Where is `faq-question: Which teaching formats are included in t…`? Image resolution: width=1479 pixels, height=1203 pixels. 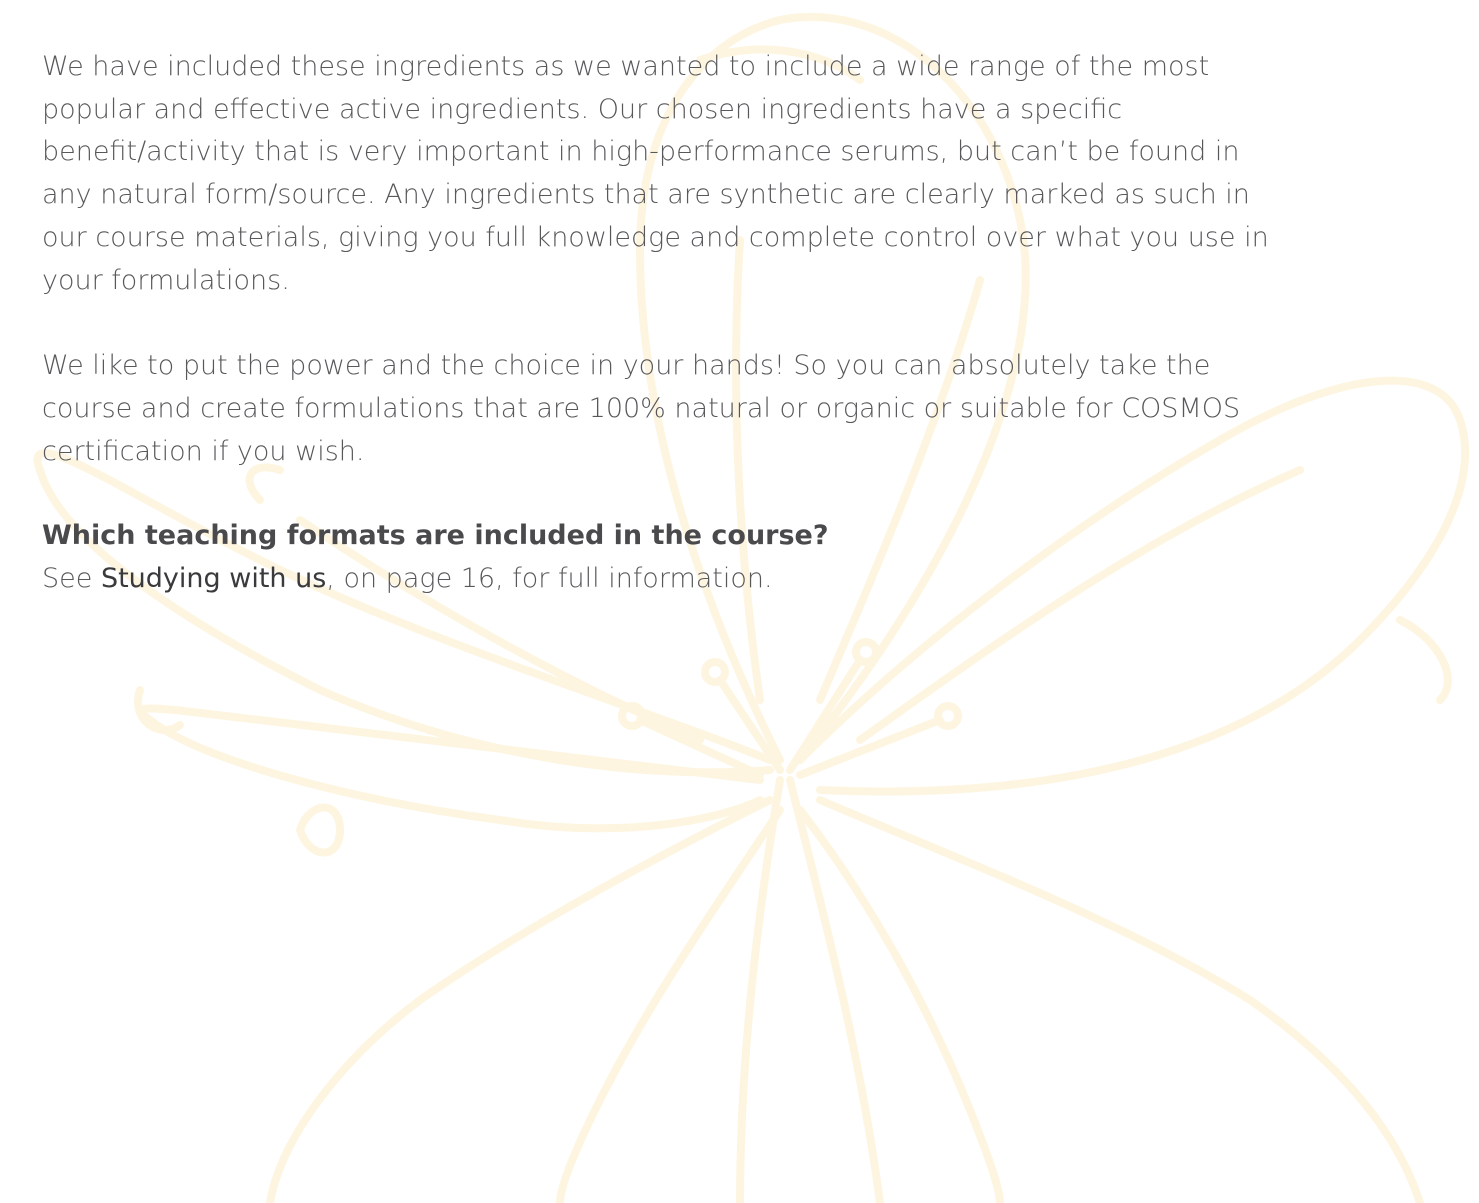
faq-question: Which teaching formats are included in t… is located at coordinates (435, 536).